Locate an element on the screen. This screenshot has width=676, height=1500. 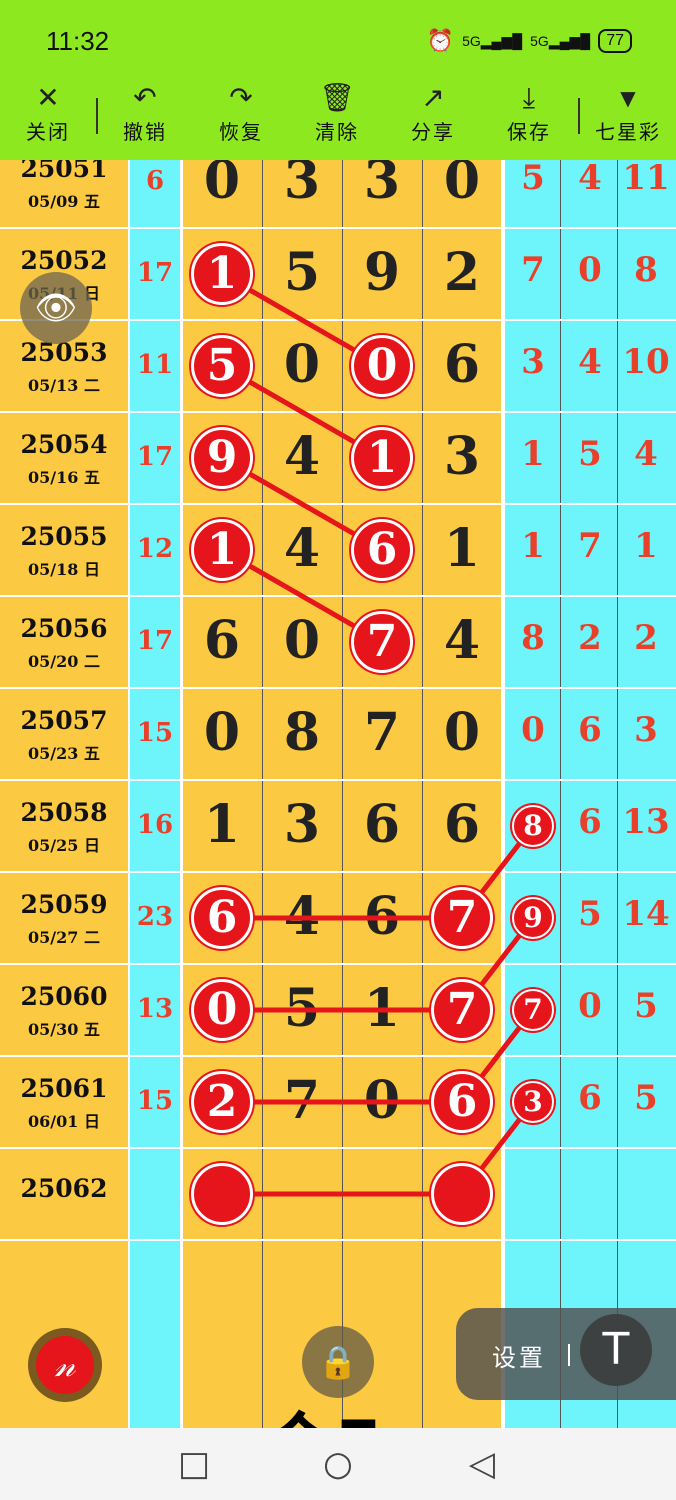
marked-digit: 2 is located at coordinates (222, 1102).